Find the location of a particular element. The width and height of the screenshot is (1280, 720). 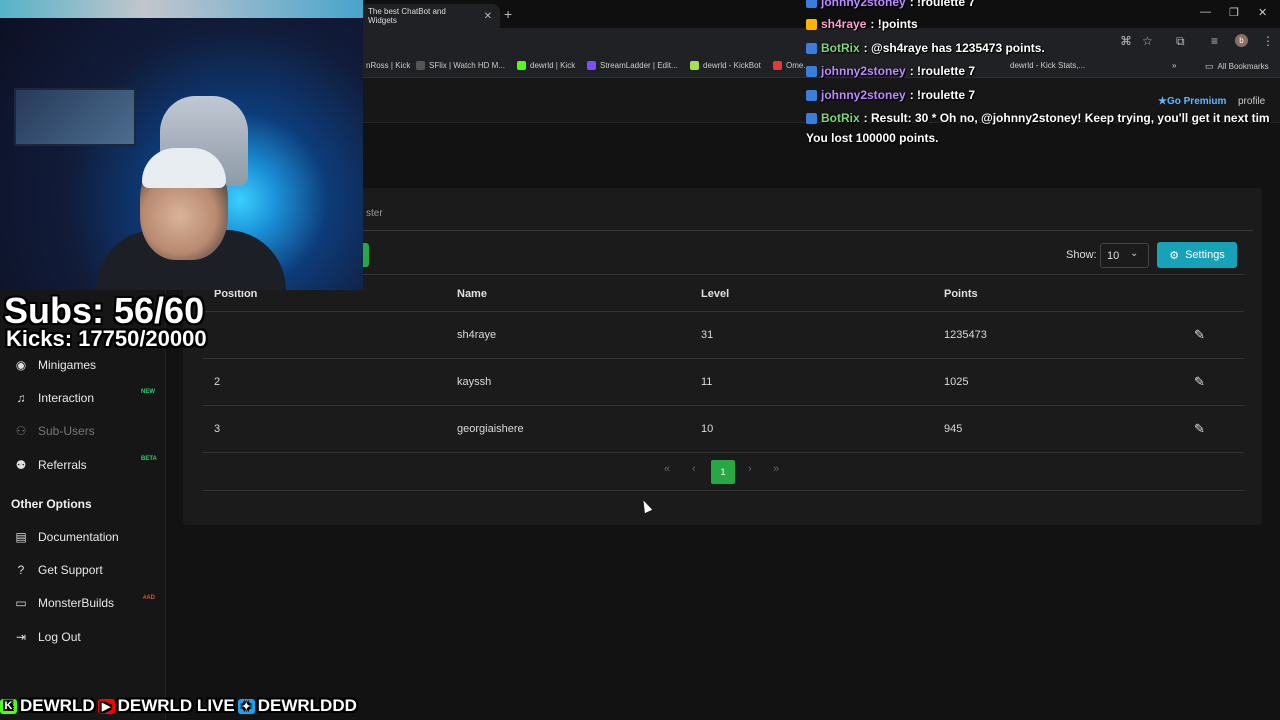

cell-level: 11 is located at coordinates (707, 382).